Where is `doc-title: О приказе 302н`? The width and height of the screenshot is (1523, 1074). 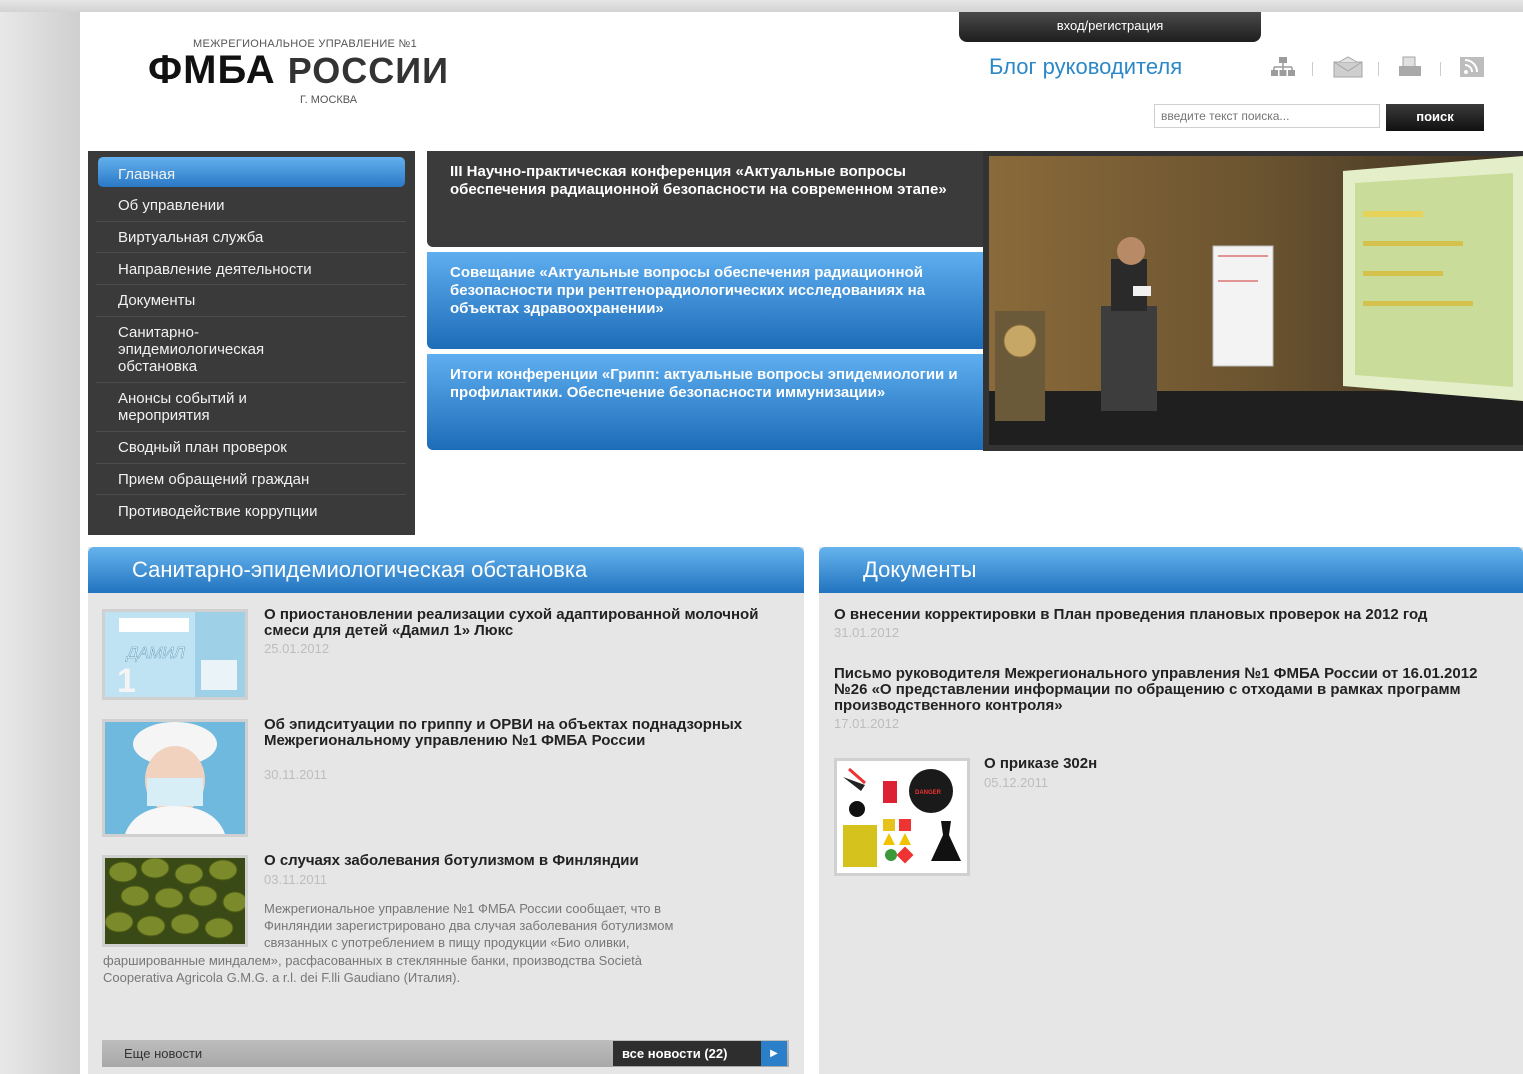 doc-title: О приказе 302н is located at coordinates (1184, 764).